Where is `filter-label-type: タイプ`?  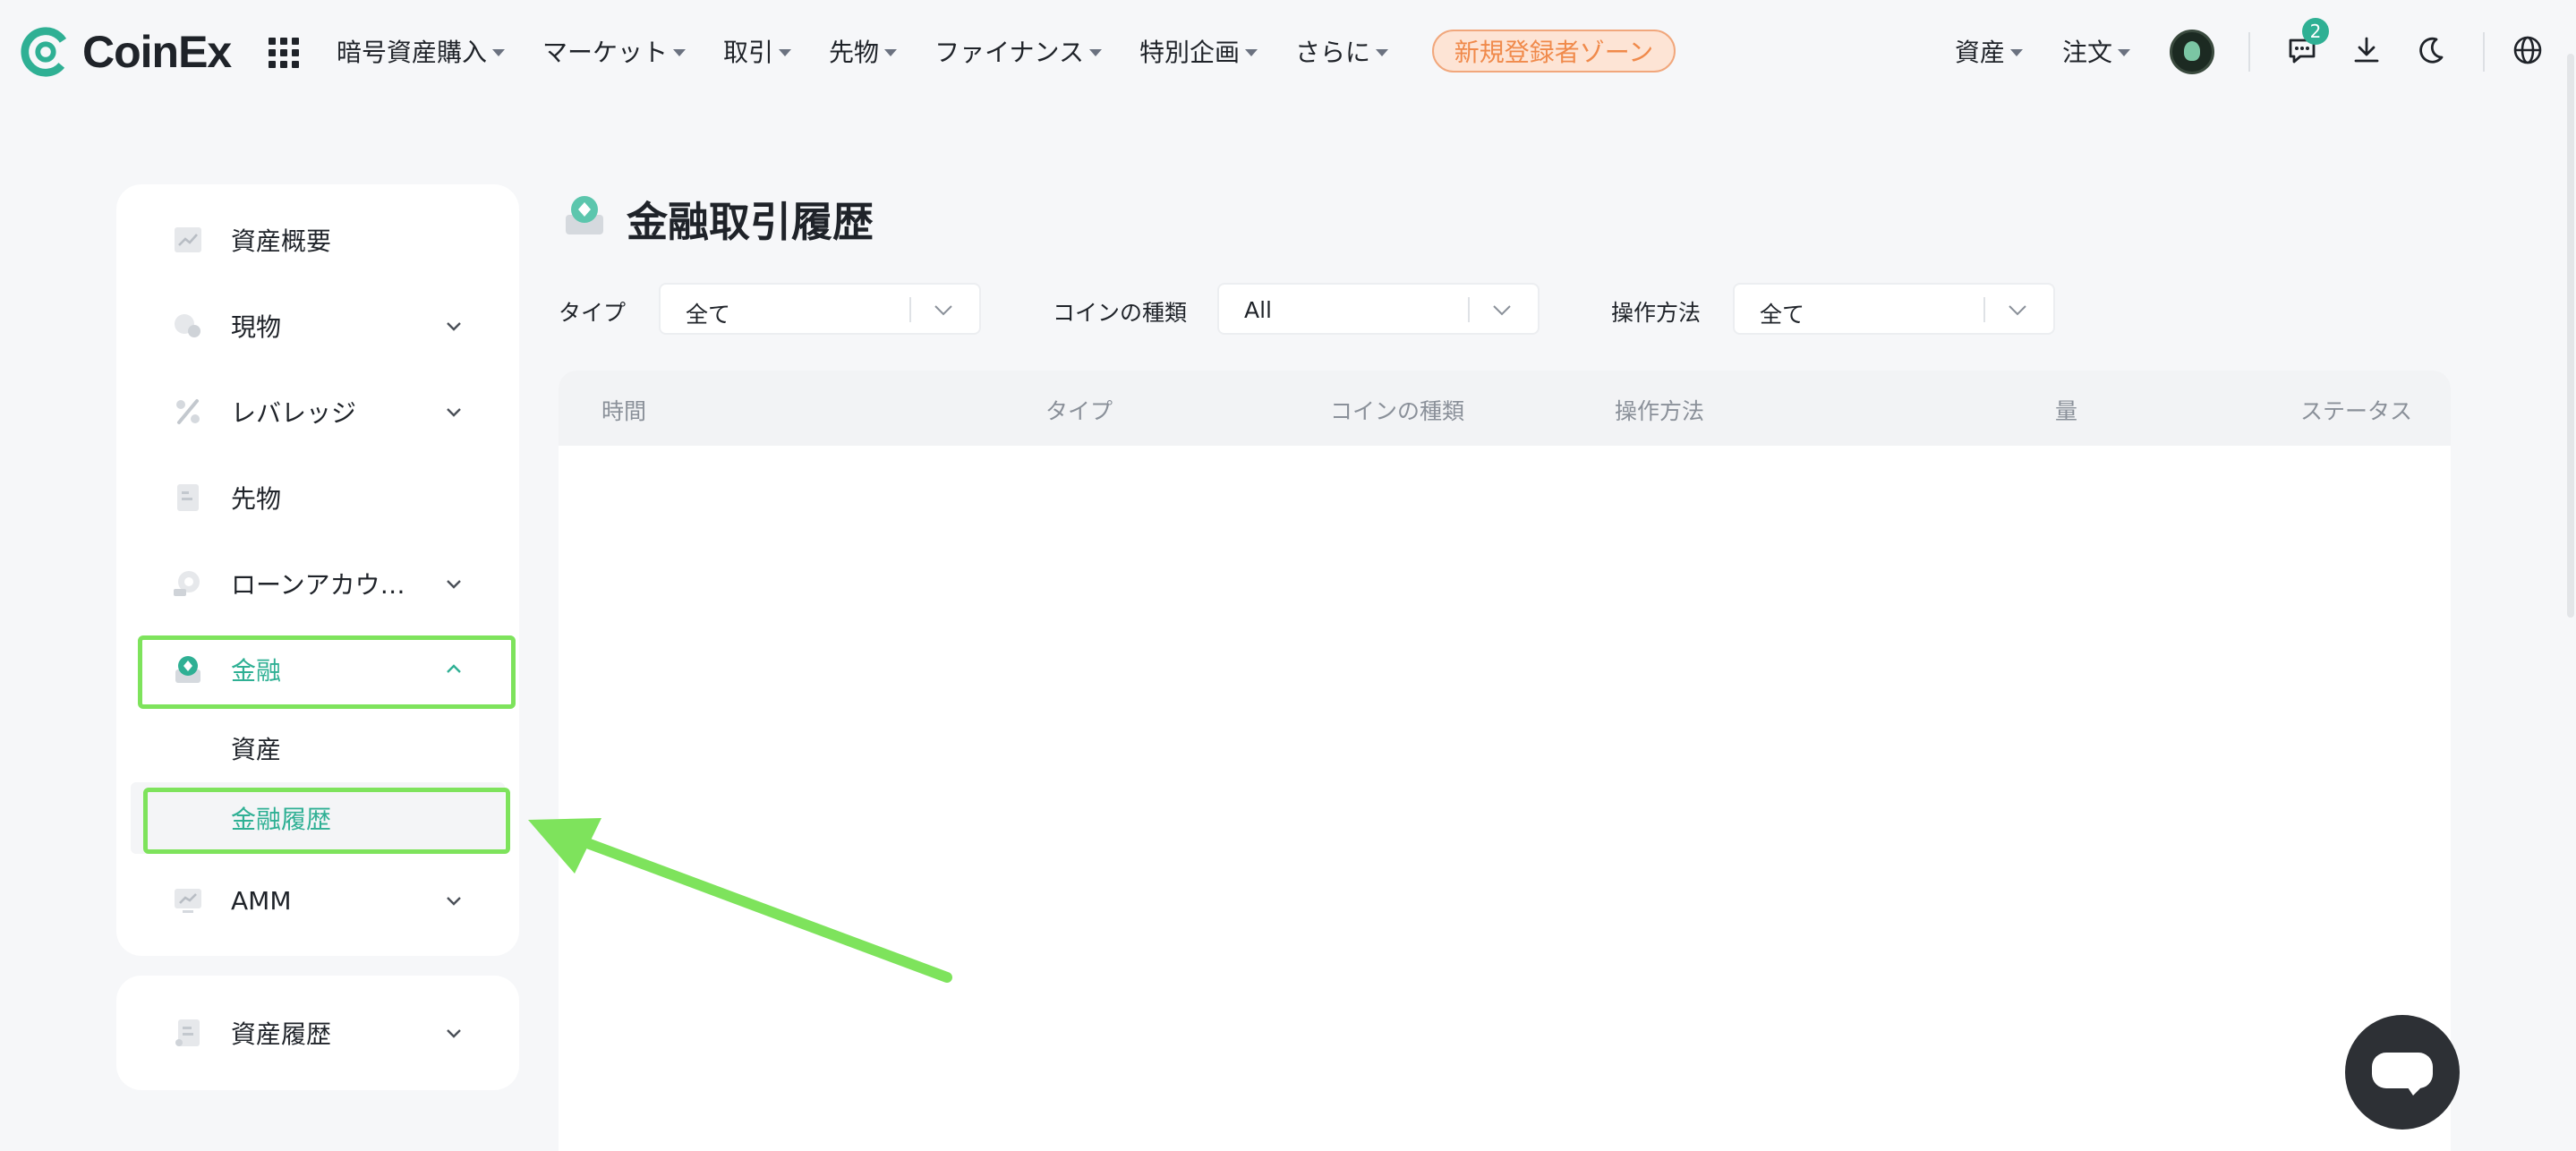 filter-label-type: タイプ is located at coordinates (593, 313).